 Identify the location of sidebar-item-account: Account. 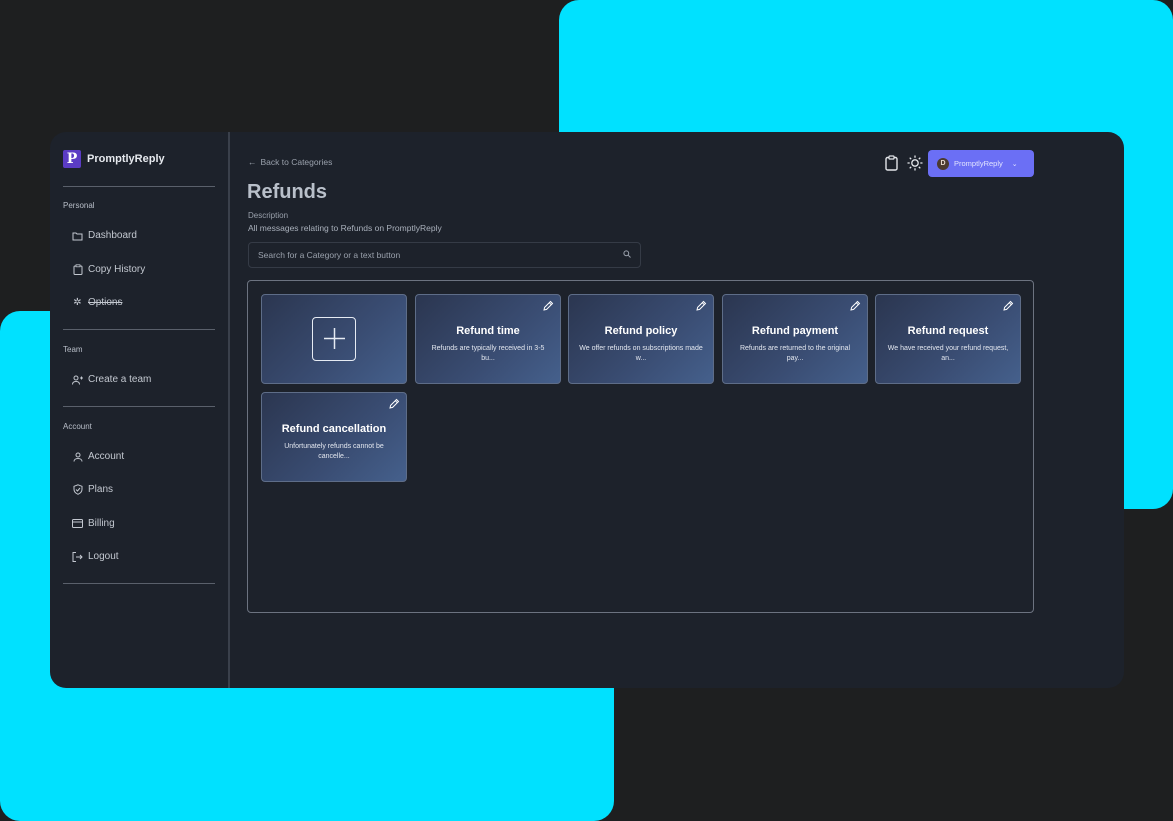
(98, 456).